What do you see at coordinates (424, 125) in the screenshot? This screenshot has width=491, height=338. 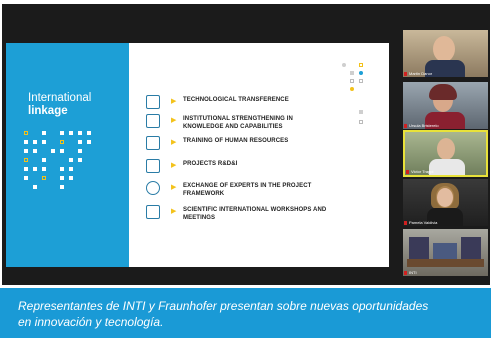 I see `participant-name: Ursula Bristerelo` at bounding box center [424, 125].